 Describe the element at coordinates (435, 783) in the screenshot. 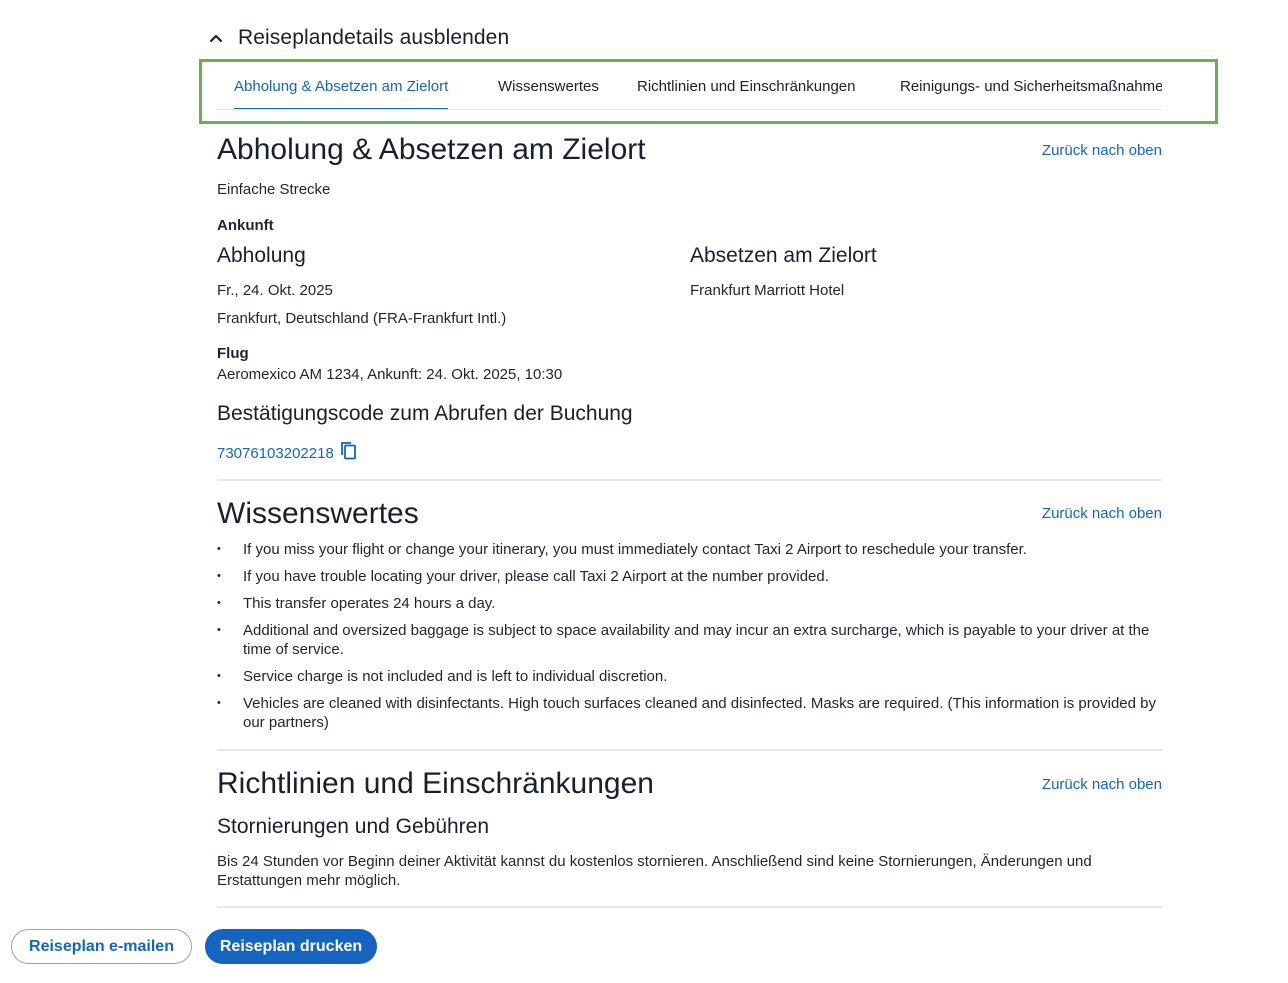

I see `section-title-policies: Richtlinien und Einschränkungen` at that location.